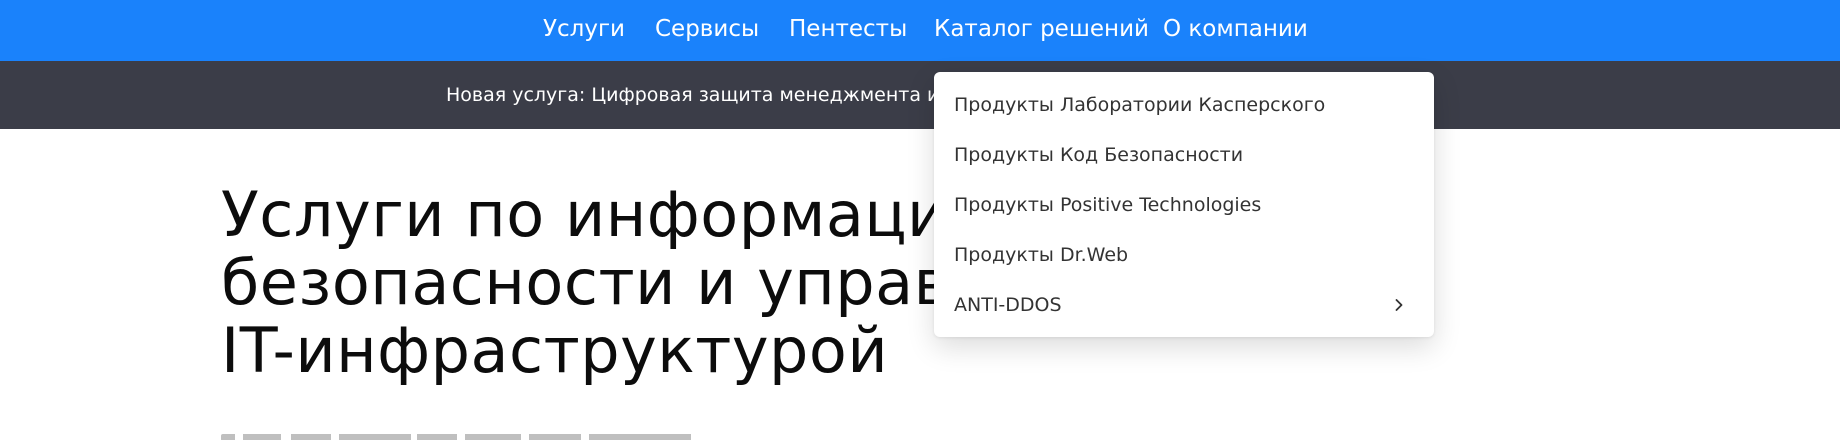  I want to click on hero-subtitle-text-fragment, so click(481, 437).